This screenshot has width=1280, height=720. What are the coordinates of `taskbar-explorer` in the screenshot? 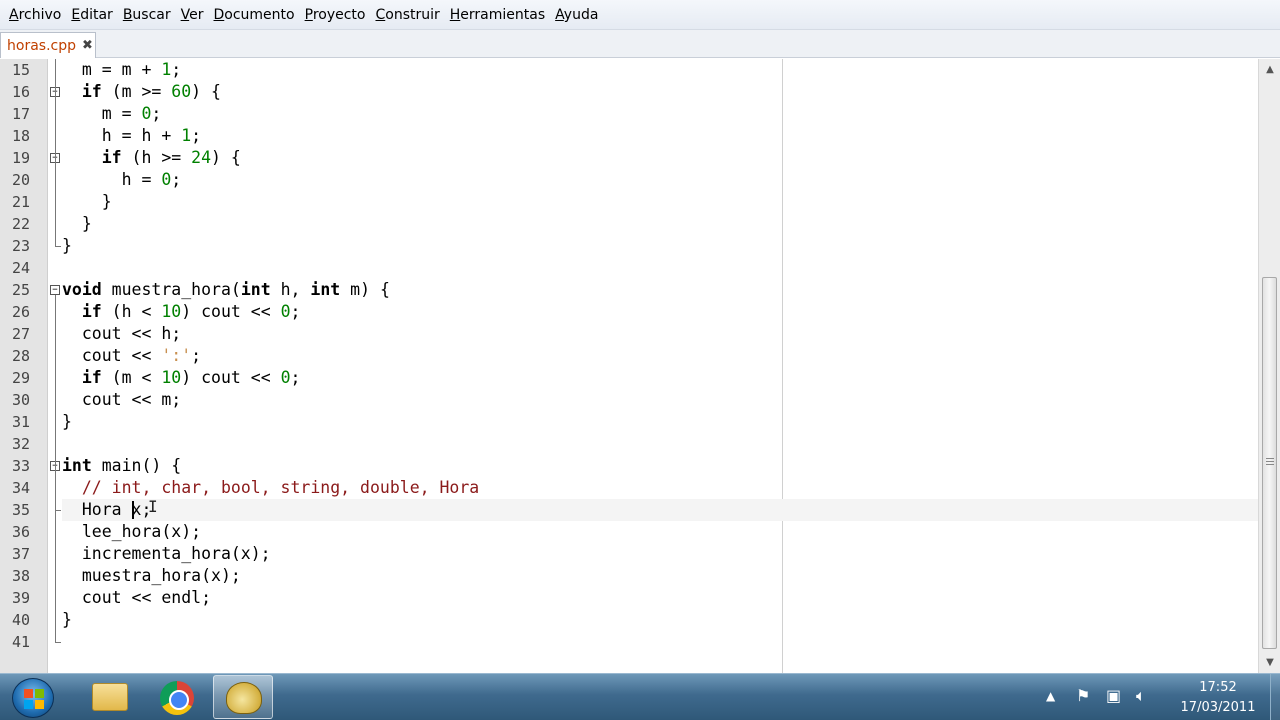 It's located at (108, 697).